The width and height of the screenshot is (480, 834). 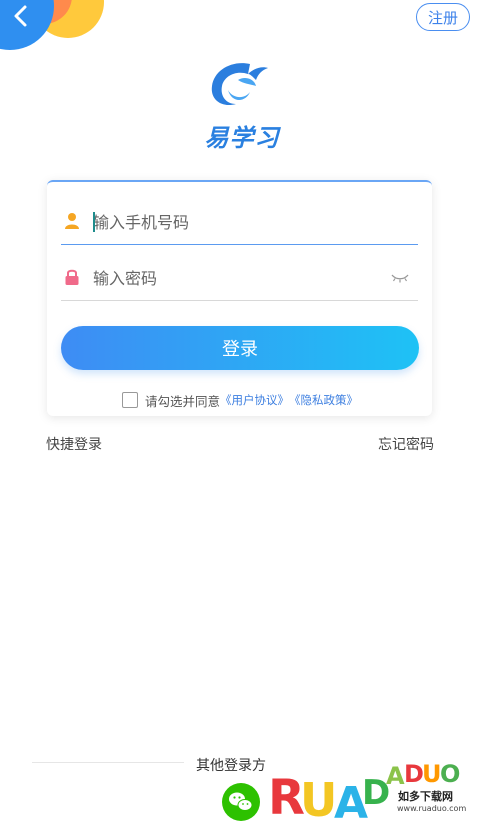 I want to click on wechat-login-icon, so click(x=241, y=802).